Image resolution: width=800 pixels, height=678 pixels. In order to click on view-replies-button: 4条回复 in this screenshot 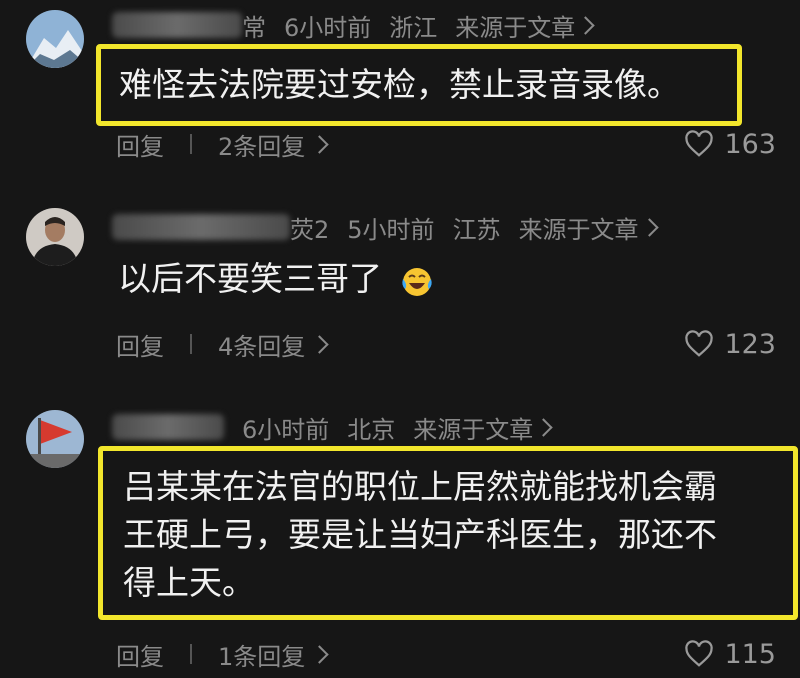, I will do `click(273, 344)`.